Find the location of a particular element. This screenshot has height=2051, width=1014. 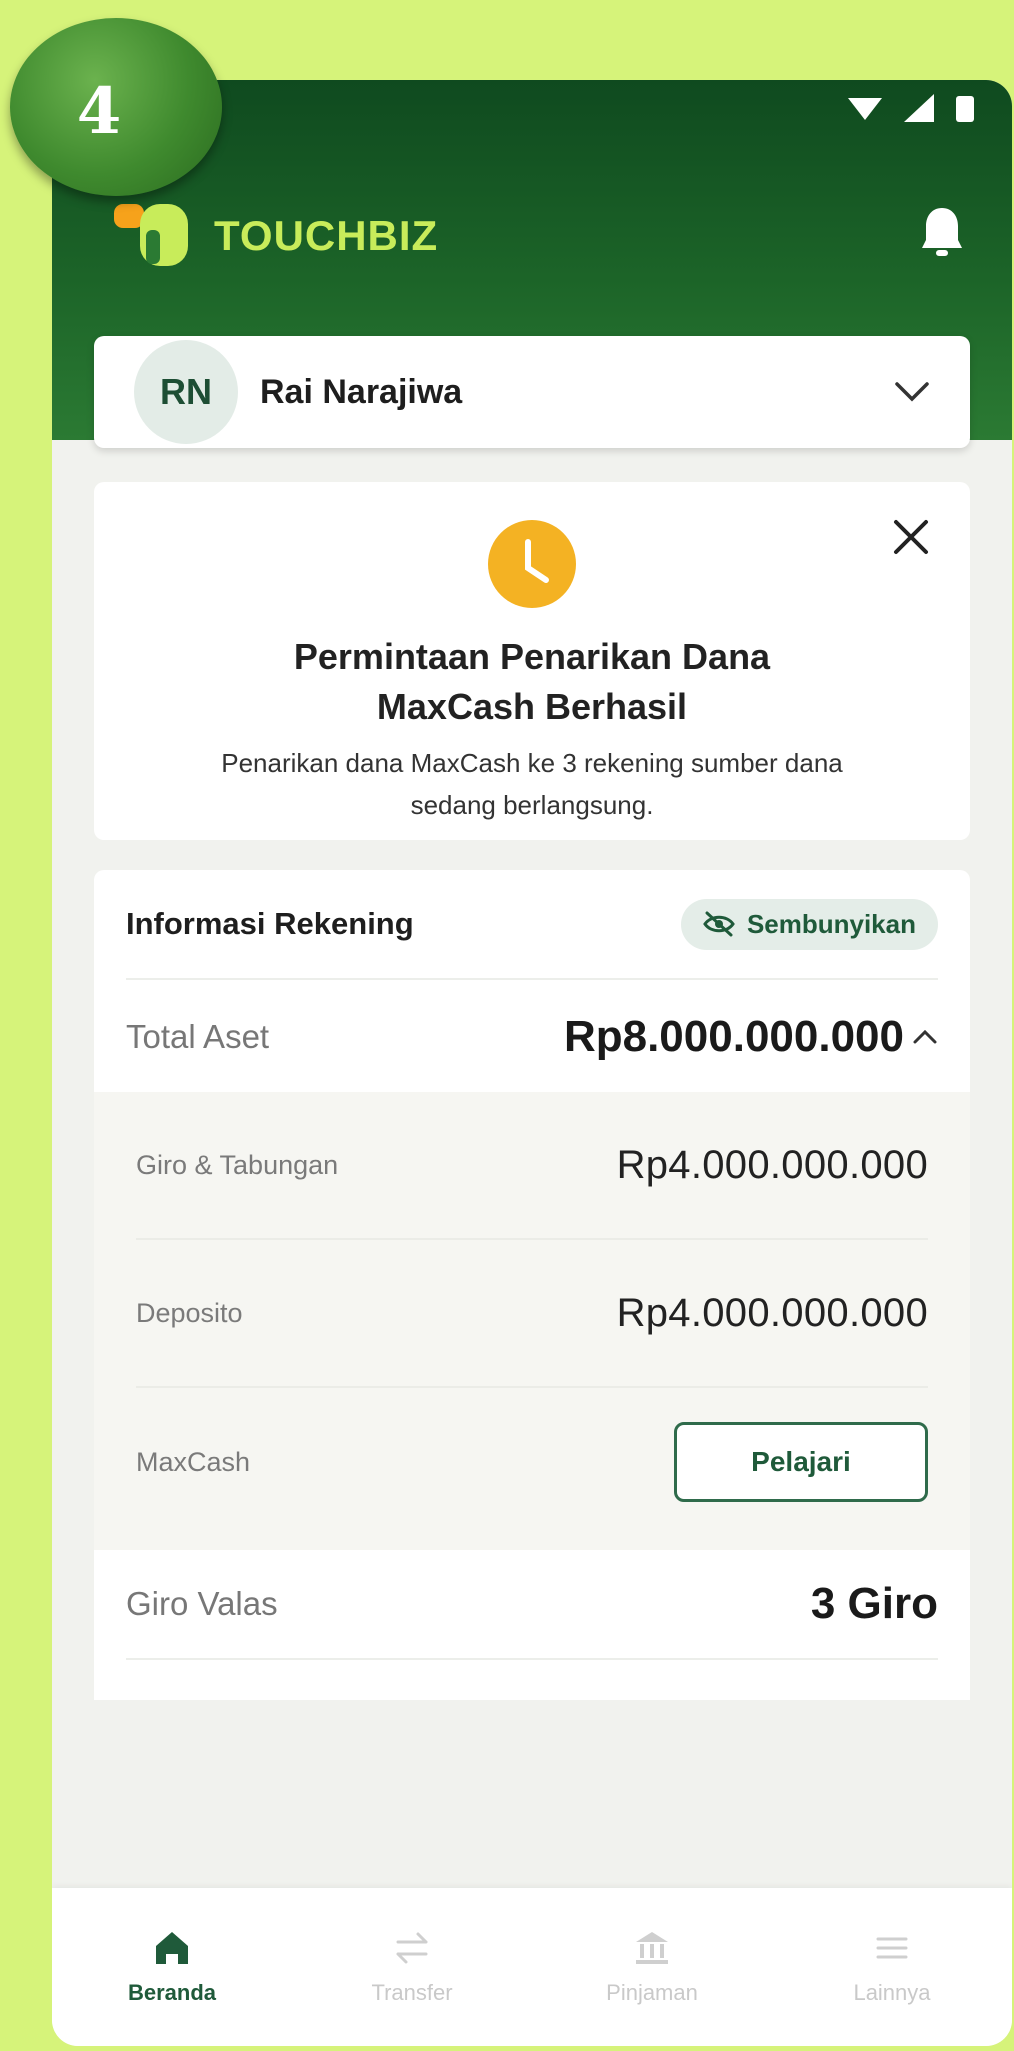

account-info-header: Informasi Rekening Sembunyikan is located at coordinates (532, 925).